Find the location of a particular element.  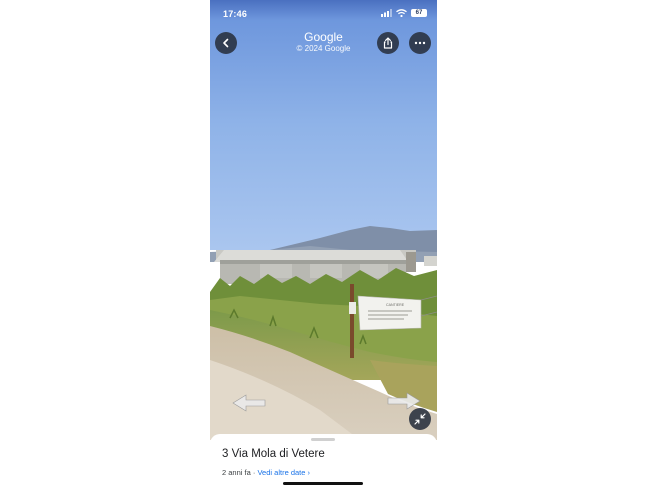

more-horizontal-icon is located at coordinates (420, 43).